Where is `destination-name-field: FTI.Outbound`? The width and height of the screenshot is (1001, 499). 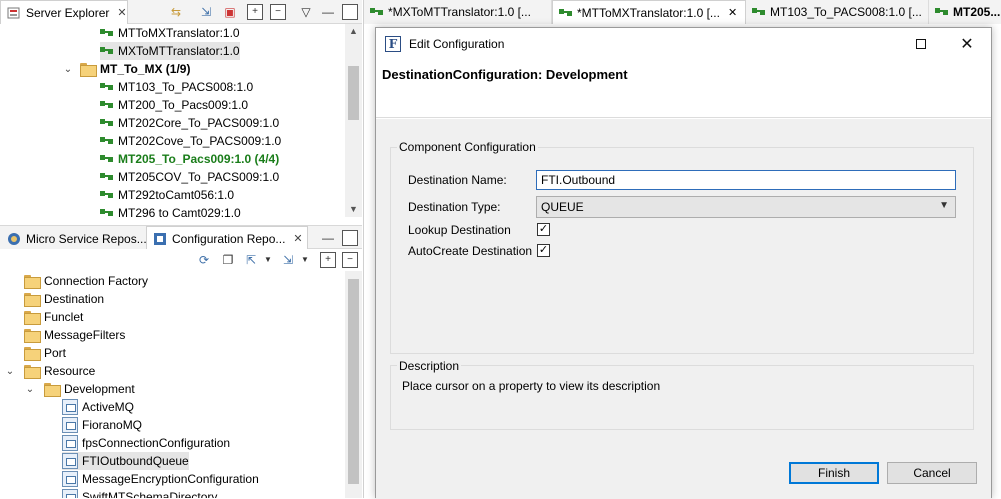
destination-name-field: FTI.Outbound is located at coordinates (746, 180).